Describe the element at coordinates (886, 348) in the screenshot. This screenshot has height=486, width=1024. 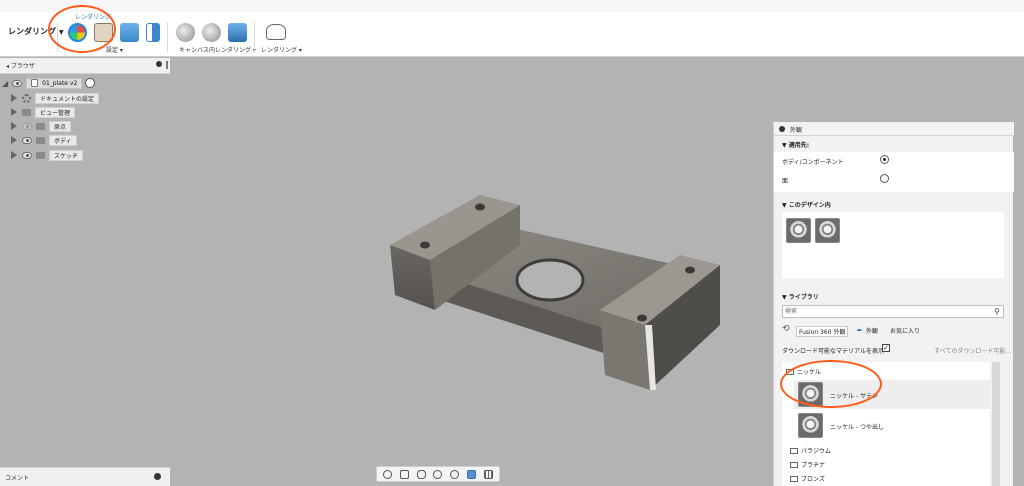
I see `downloadable-checkbox: ✓` at that location.